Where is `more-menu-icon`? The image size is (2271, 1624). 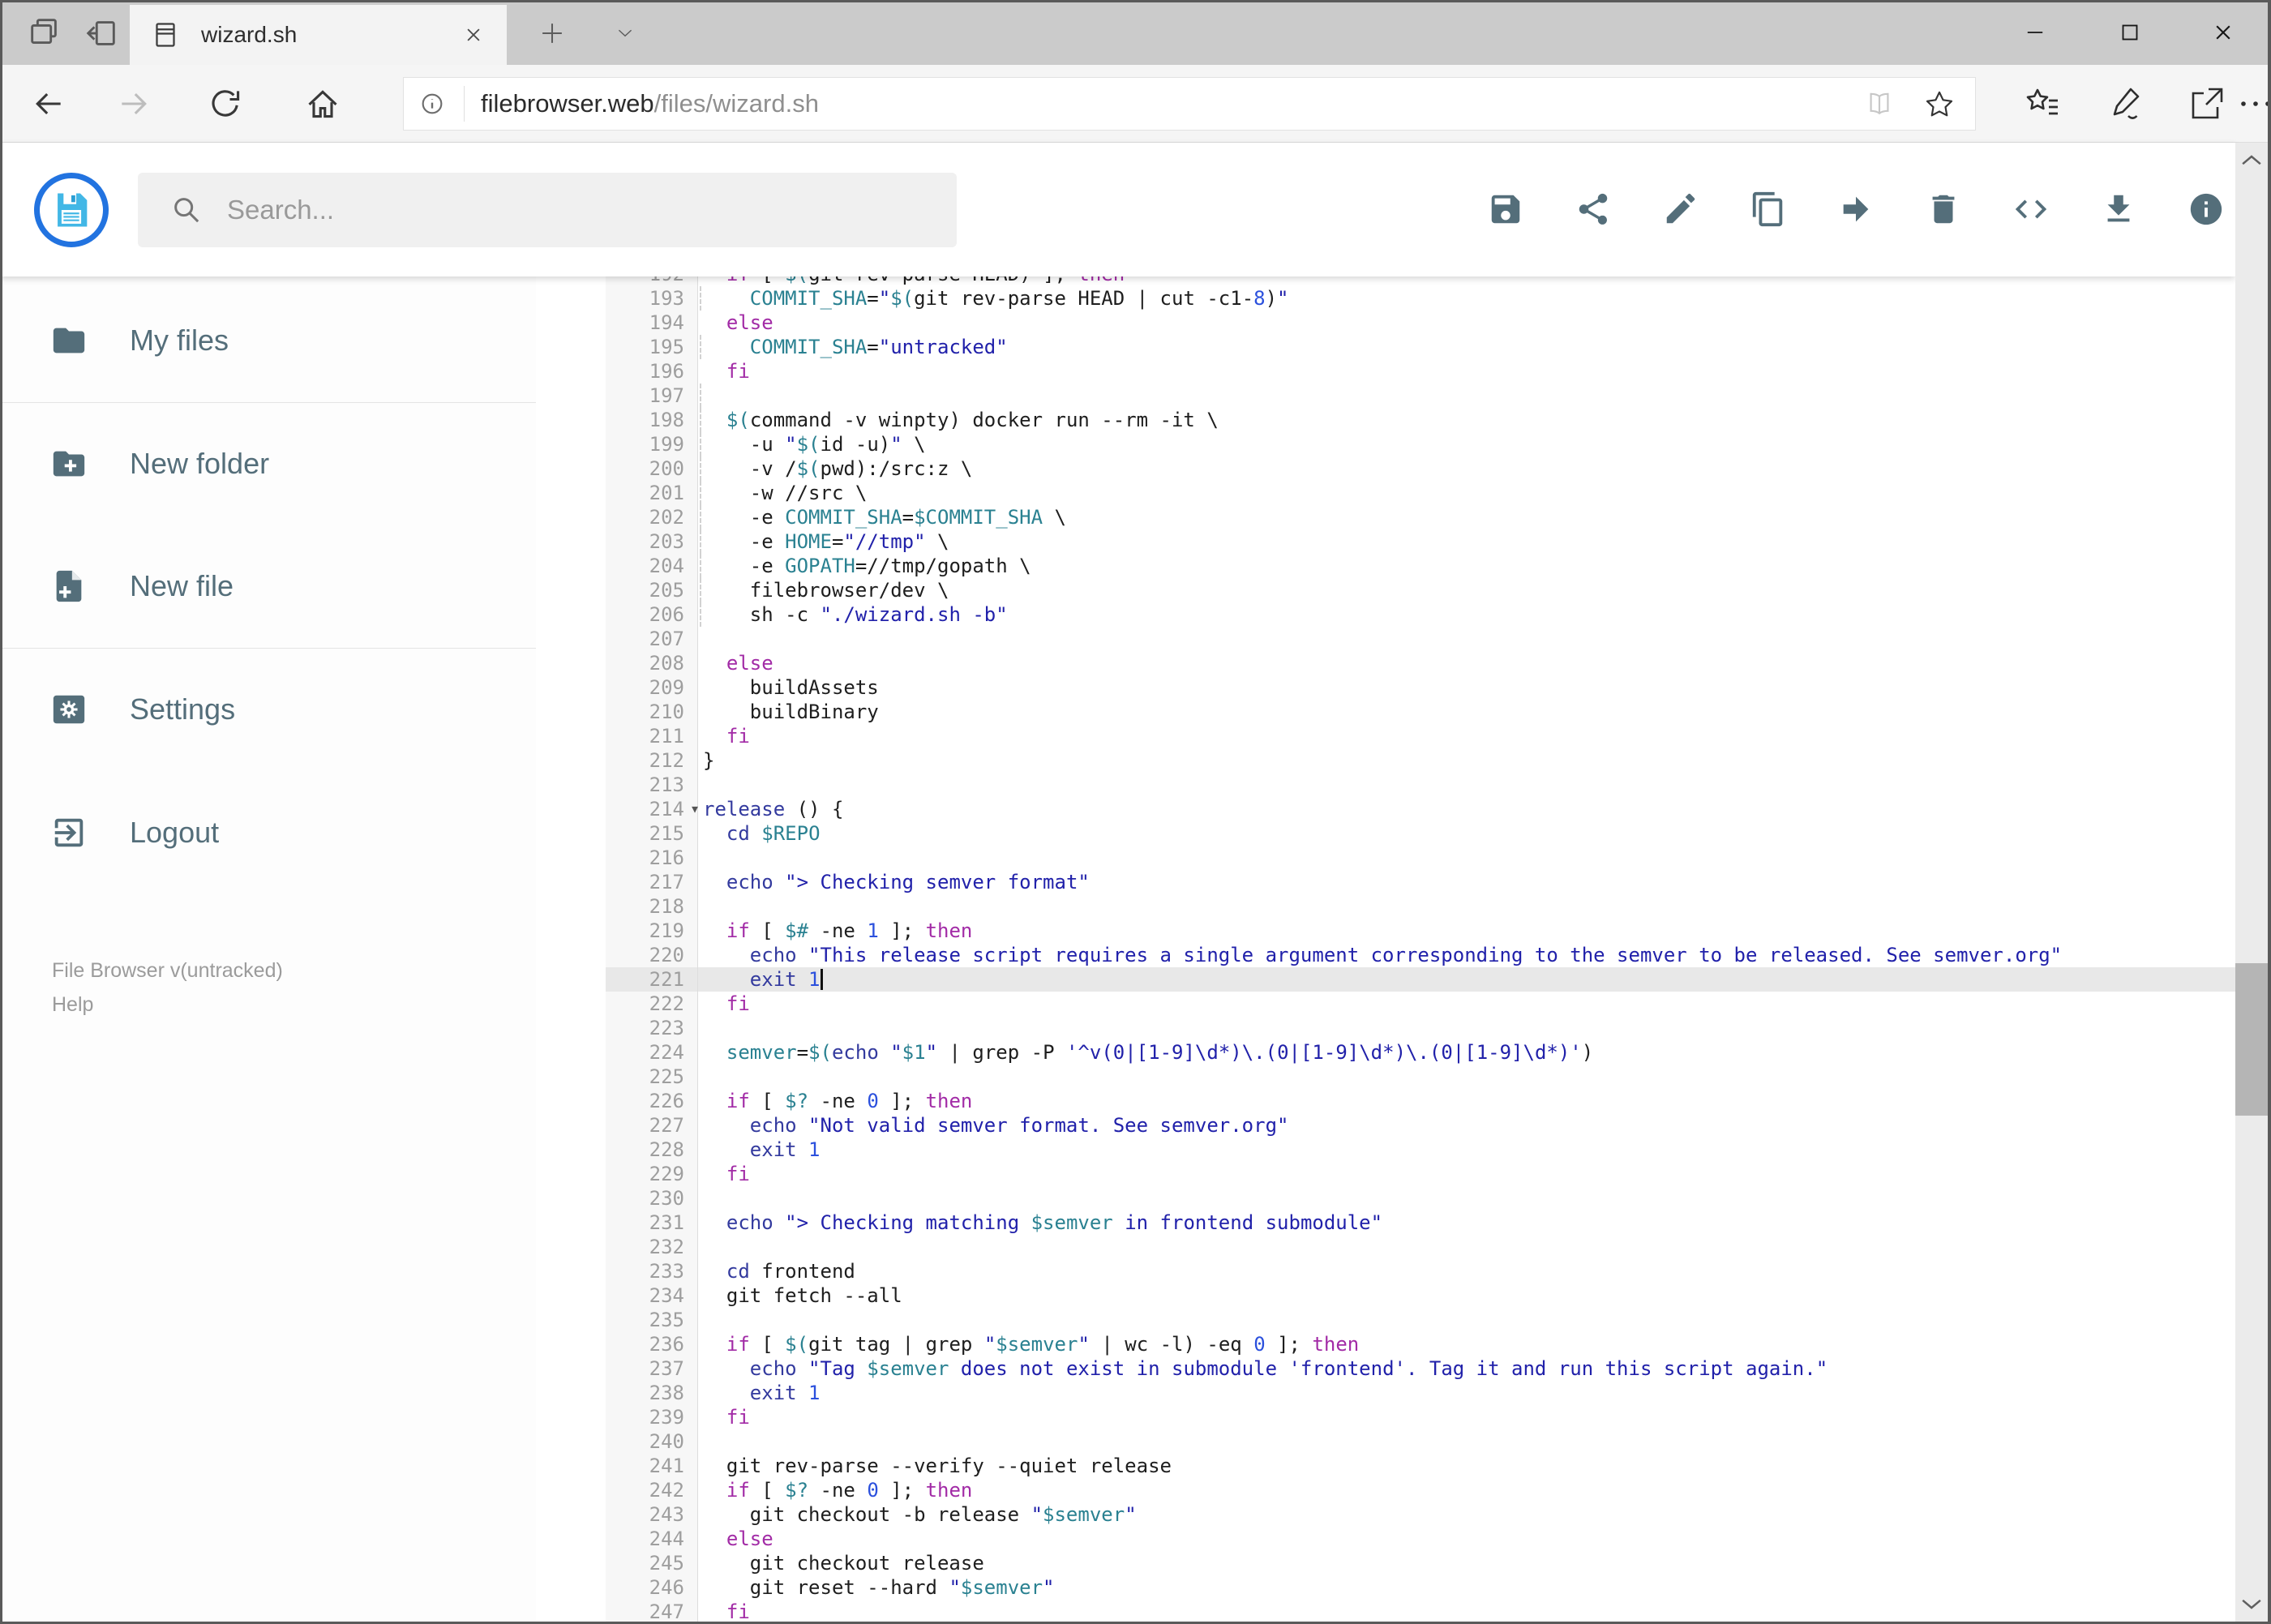 more-menu-icon is located at coordinates (2253, 104).